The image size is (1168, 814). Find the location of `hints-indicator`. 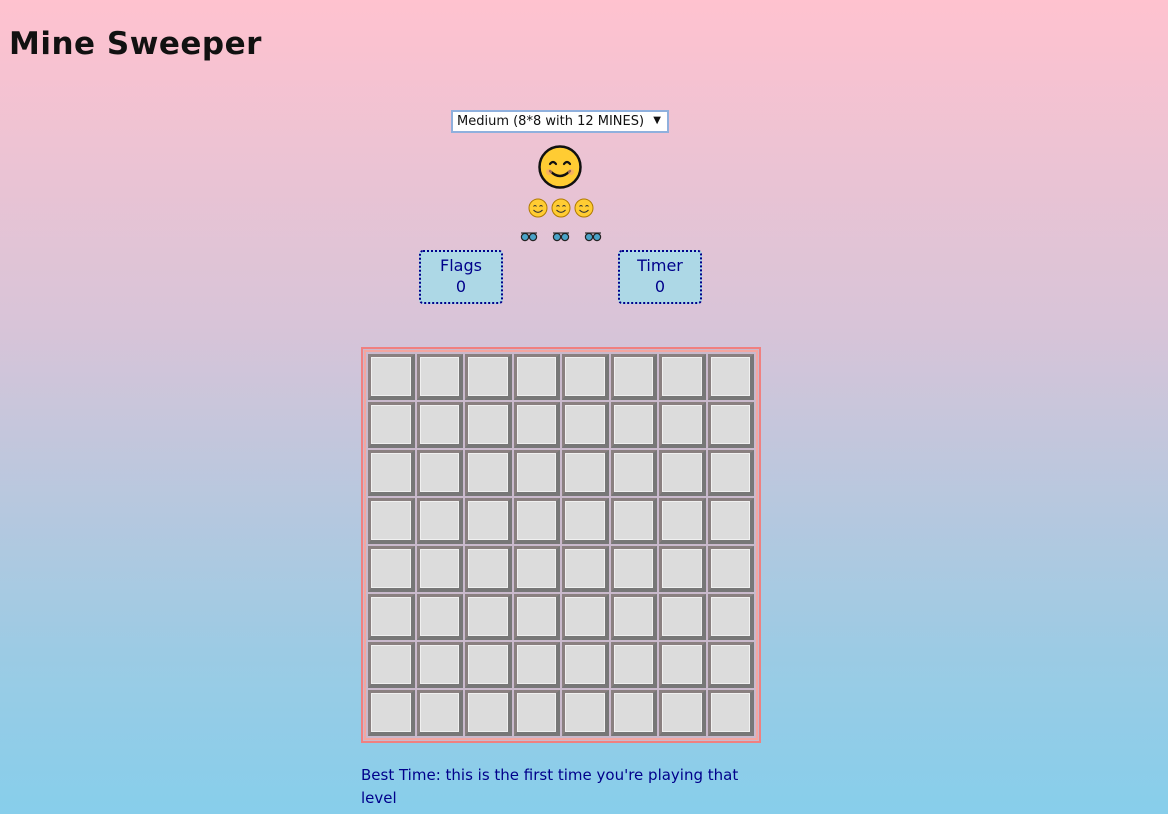

hints-indicator is located at coordinates (561, 236).